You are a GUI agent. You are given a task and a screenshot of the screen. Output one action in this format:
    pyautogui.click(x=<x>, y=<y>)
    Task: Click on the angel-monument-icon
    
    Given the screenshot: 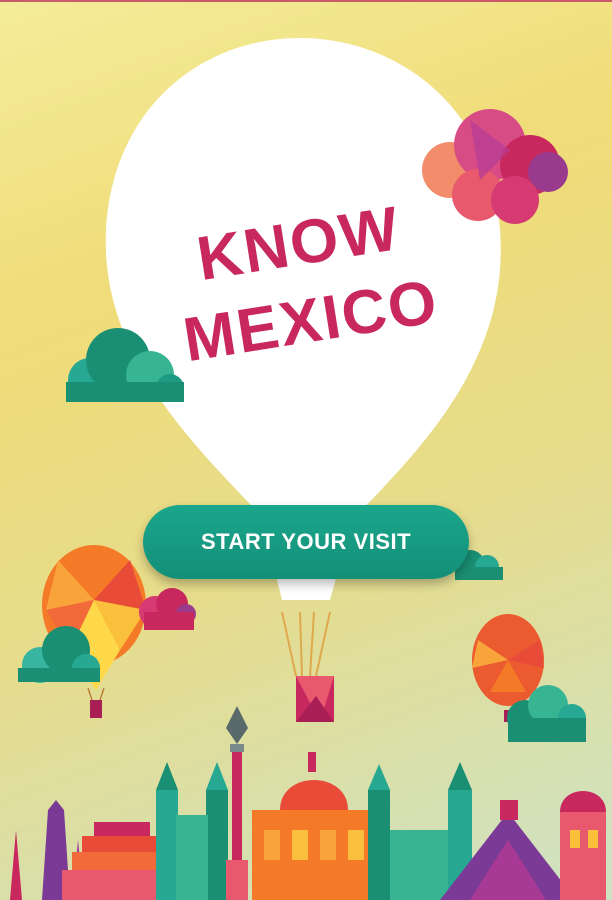 What is the action you would take?
    pyautogui.click(x=237, y=803)
    